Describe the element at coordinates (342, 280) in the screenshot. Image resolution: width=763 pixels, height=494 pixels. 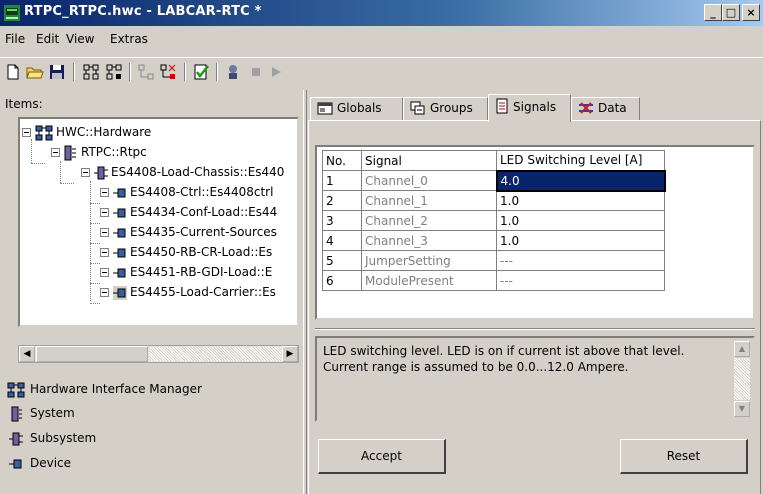
I see `row-number: 6` at that location.